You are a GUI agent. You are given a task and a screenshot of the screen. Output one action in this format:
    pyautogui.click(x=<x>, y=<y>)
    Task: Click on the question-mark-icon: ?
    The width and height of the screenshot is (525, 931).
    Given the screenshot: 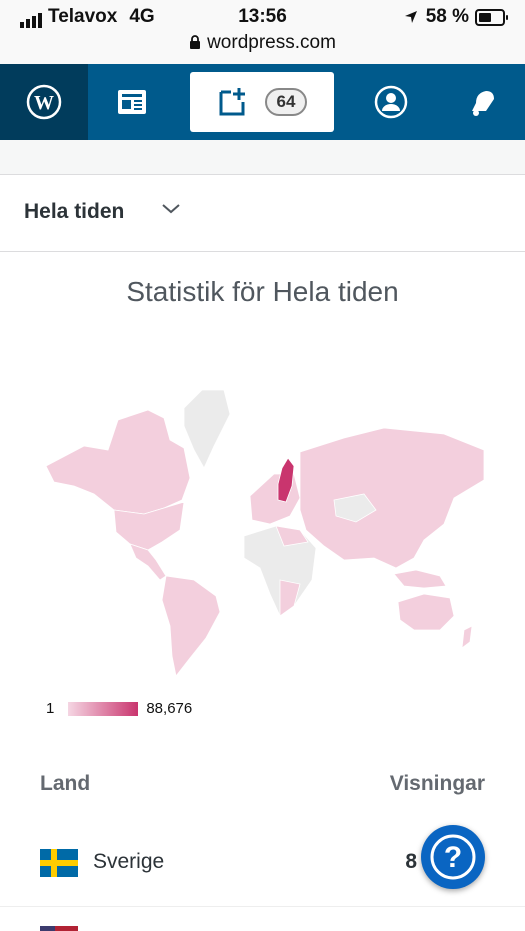 What is the action you would take?
    pyautogui.click(x=453, y=857)
    